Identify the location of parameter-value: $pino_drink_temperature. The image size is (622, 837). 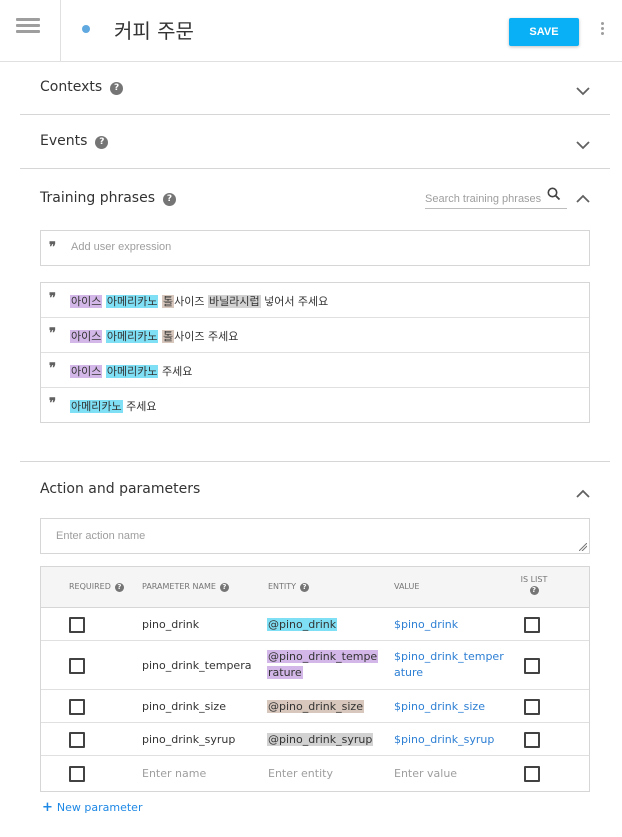
(449, 665).